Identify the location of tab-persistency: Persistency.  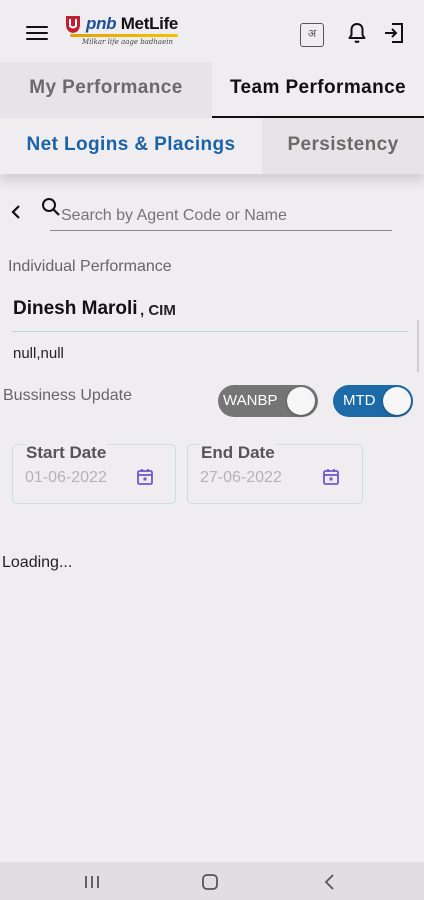
(343, 146).